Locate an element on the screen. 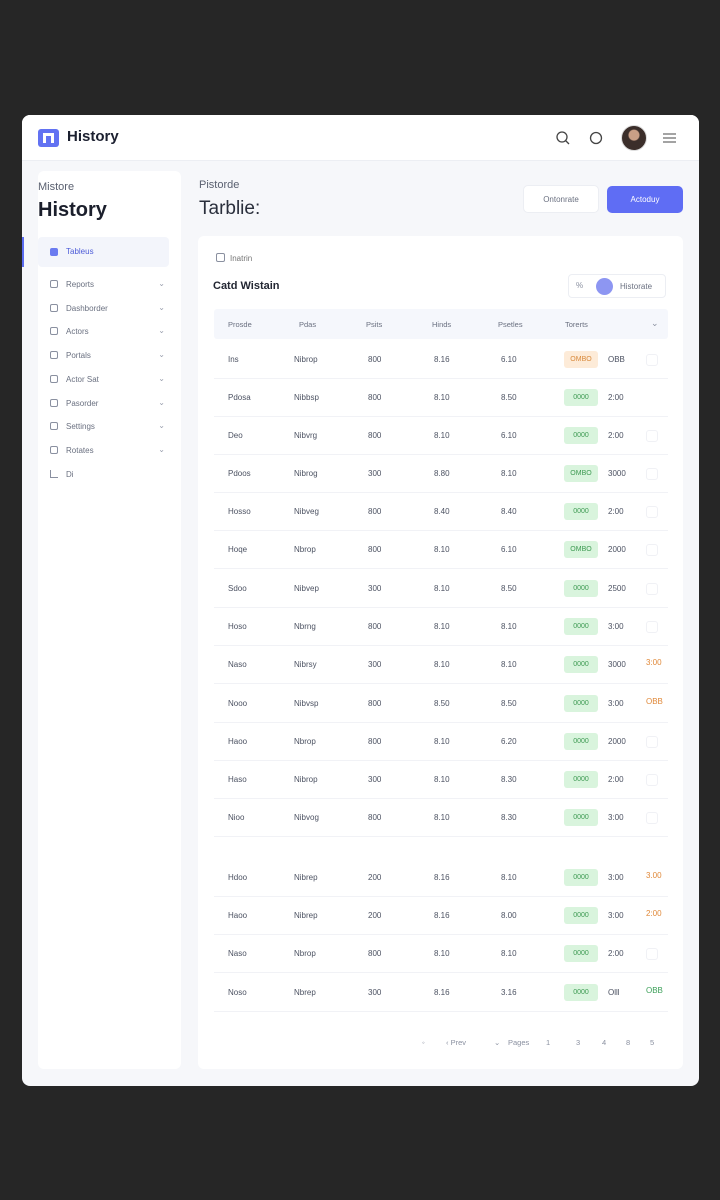  avatar is located at coordinates (634, 138).